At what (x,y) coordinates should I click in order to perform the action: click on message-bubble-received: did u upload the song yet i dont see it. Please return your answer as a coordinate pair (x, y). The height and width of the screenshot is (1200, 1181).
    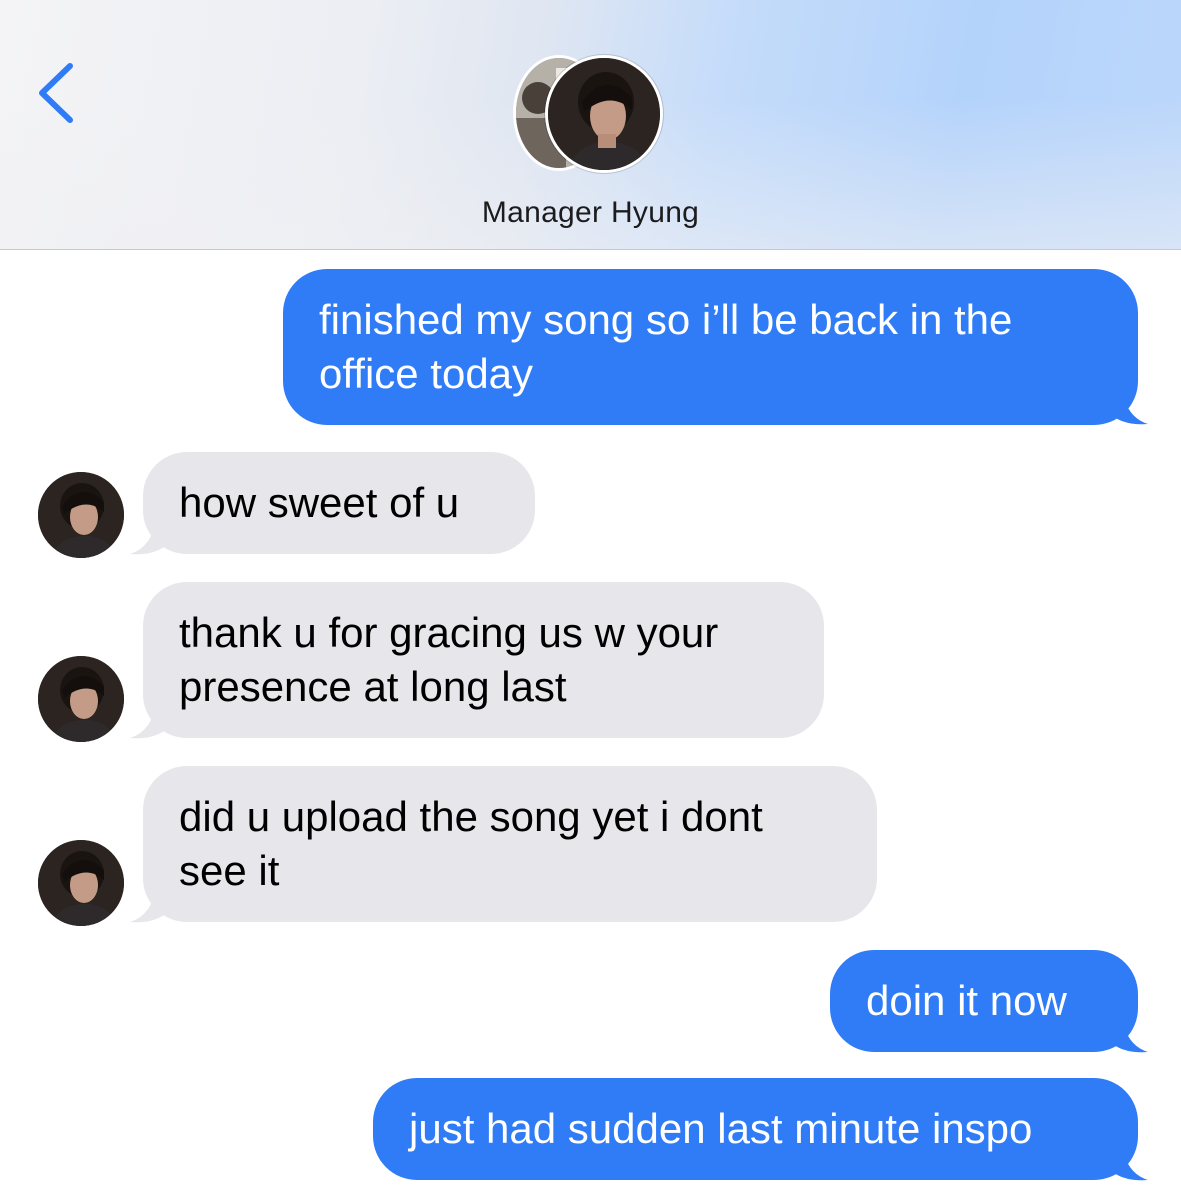
    Looking at the image, I should click on (510, 844).